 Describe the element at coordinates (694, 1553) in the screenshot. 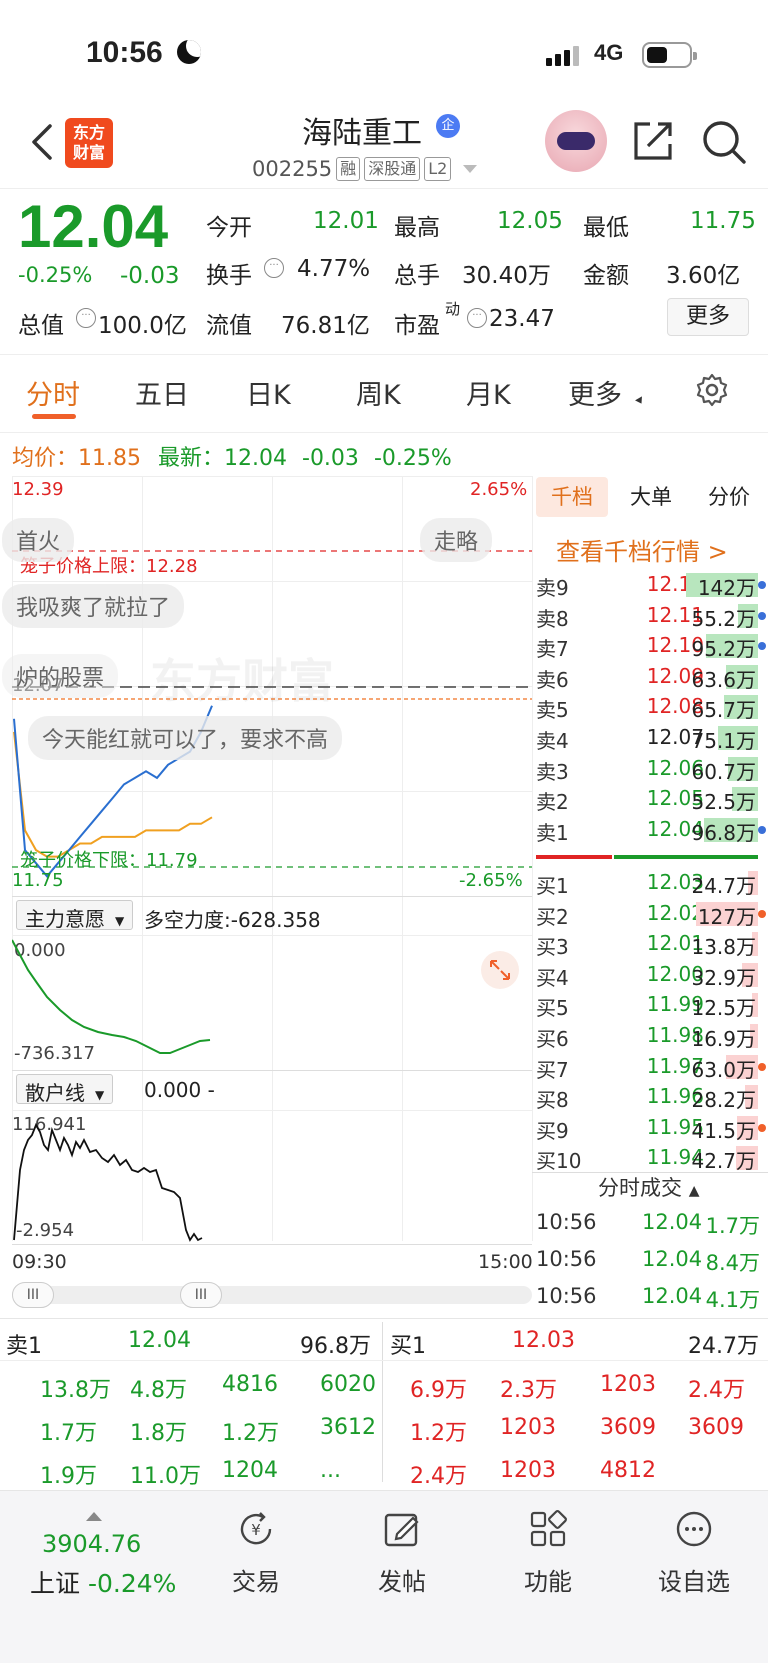

I see `add-watchlist-button: 设自选` at that location.